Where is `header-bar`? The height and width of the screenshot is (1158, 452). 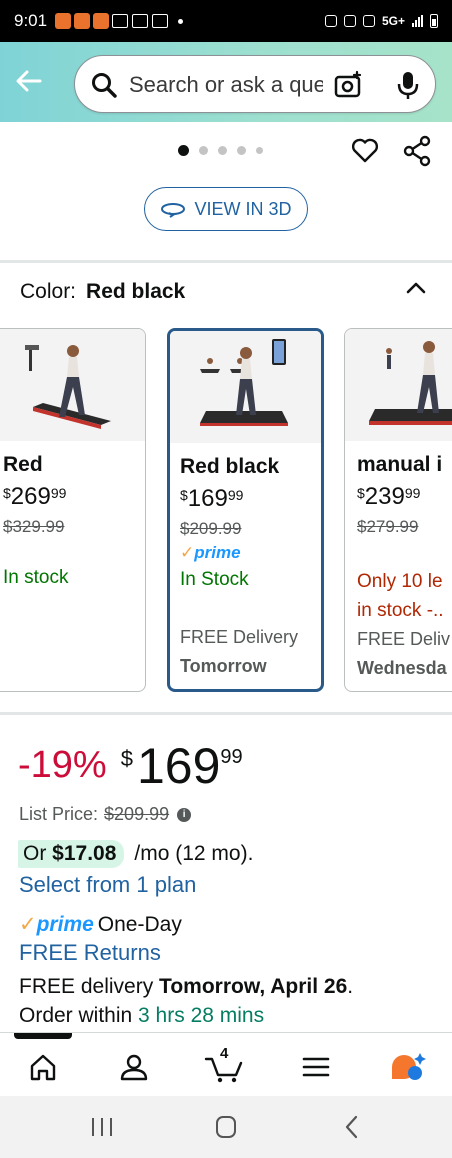 header-bar is located at coordinates (226, 82).